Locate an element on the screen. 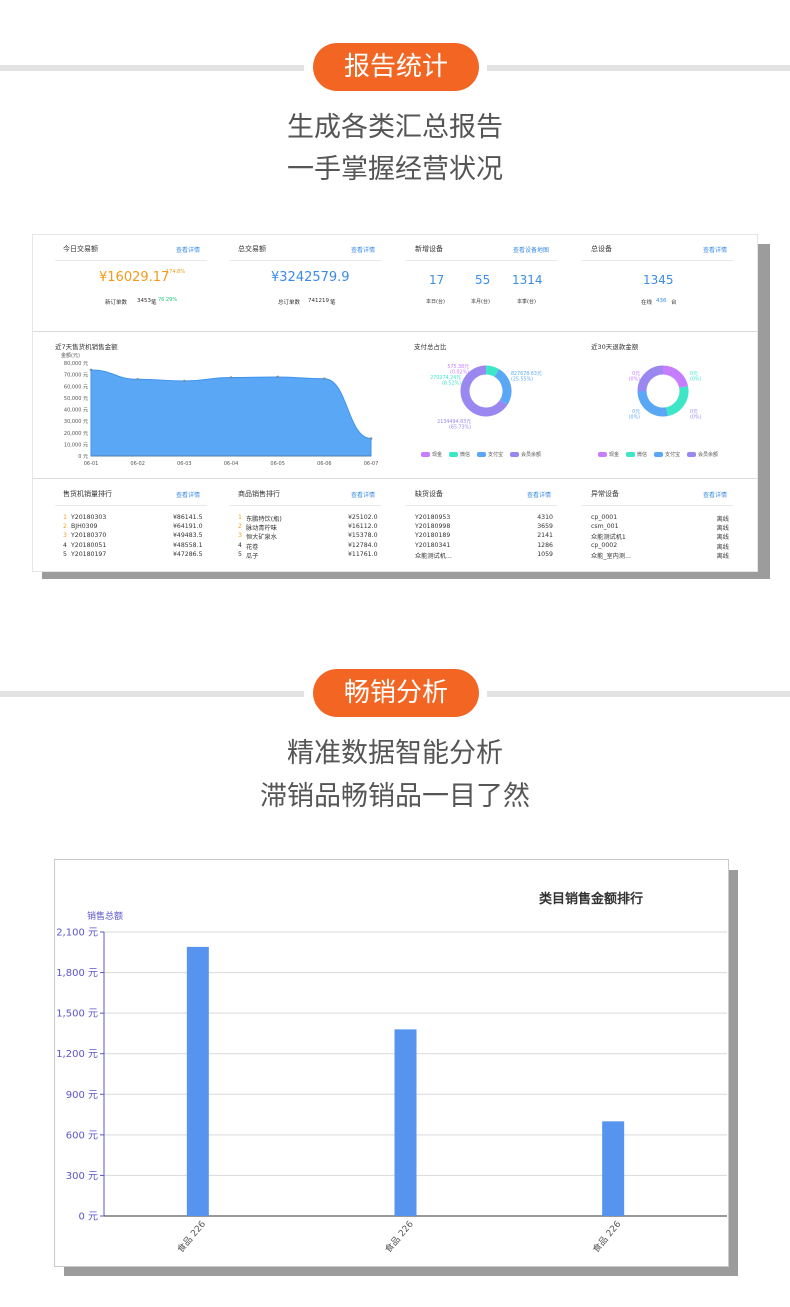 The image size is (790, 1307). unit: 台 is located at coordinates (674, 303).